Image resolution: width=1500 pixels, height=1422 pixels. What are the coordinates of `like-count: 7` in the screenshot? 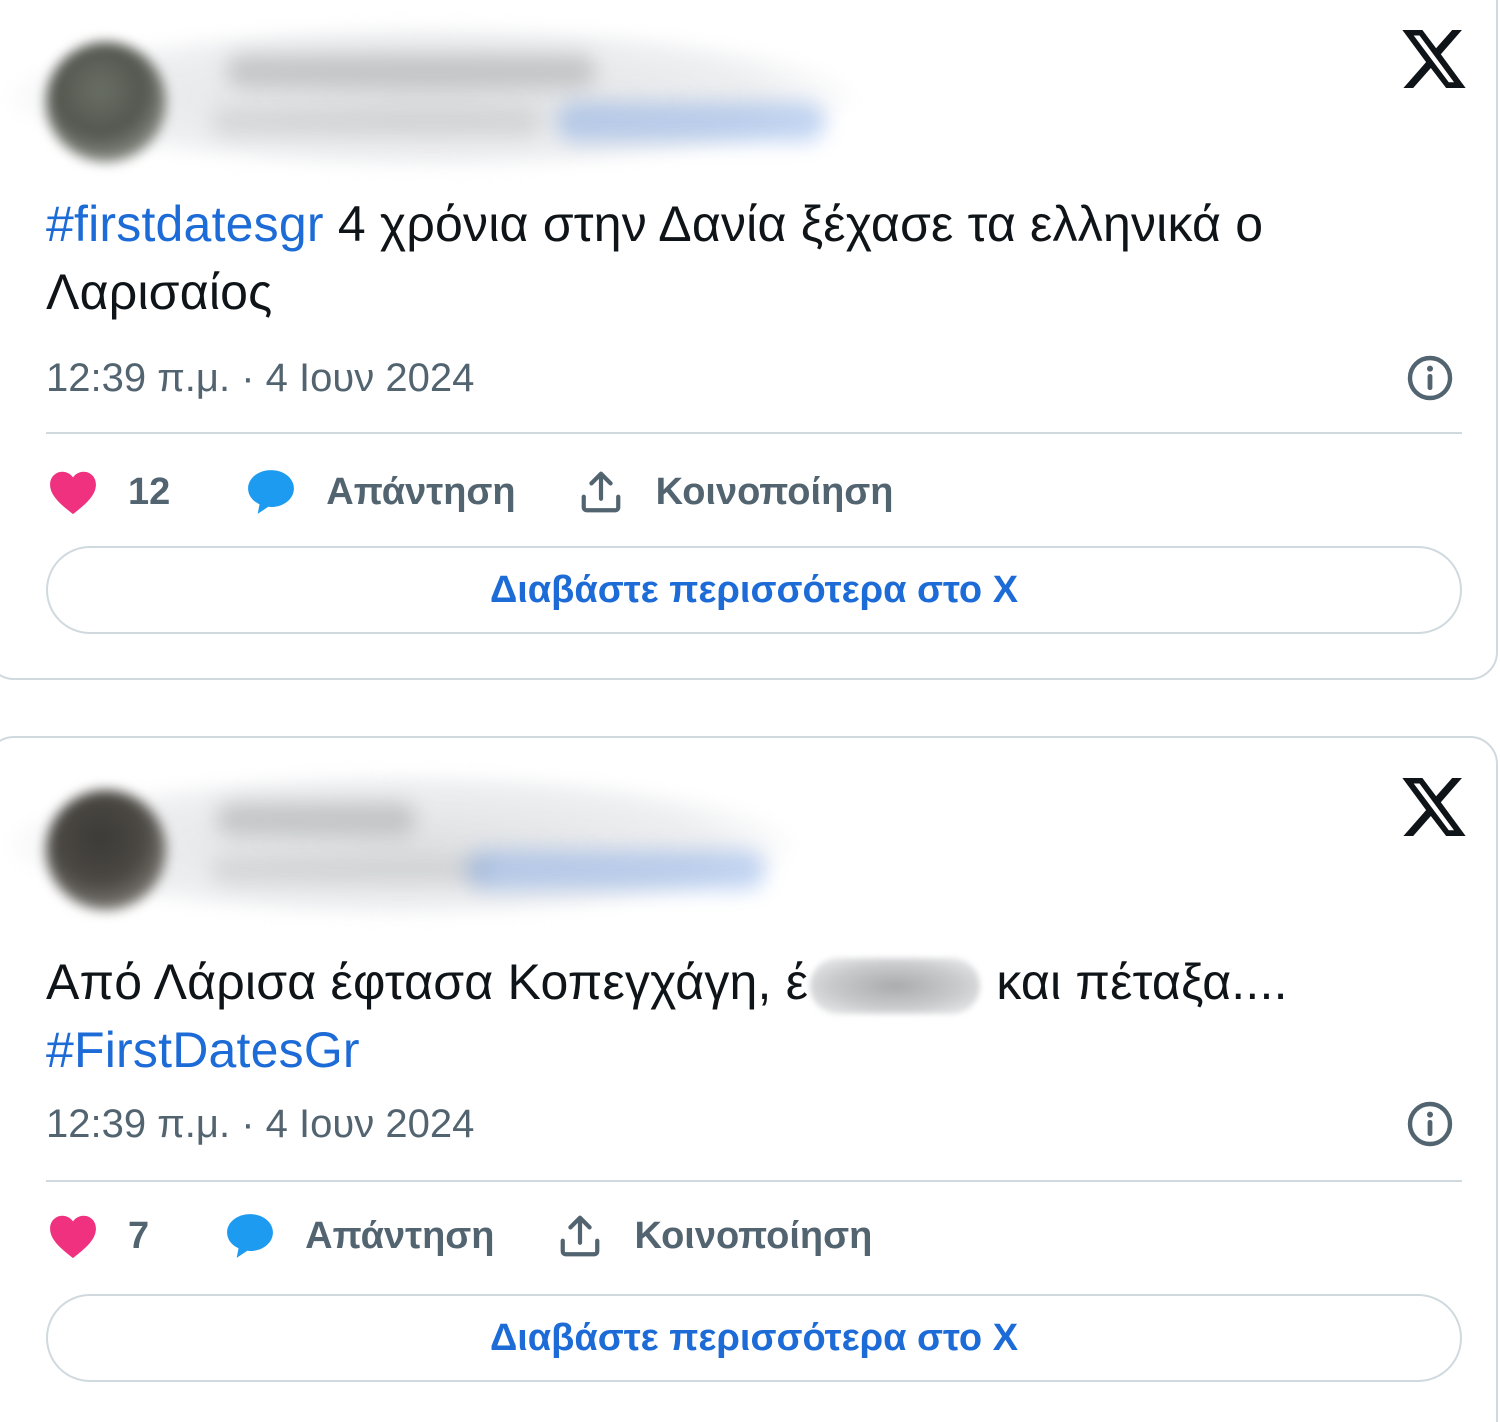 It's located at (139, 1235).